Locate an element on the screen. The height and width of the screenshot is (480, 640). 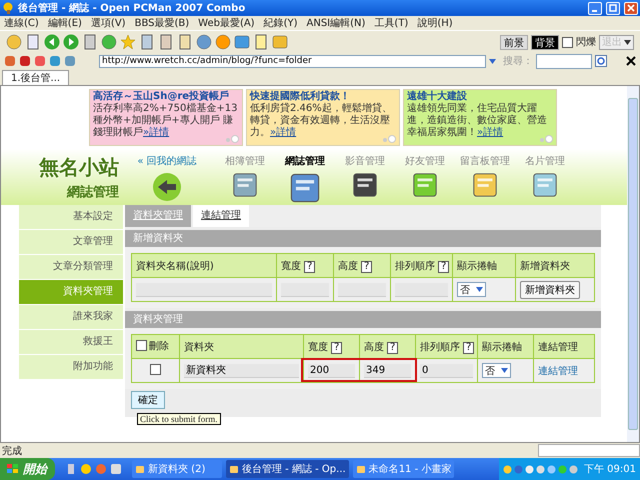
sidebar-item: 附加功能 is located at coordinates (71, 367).